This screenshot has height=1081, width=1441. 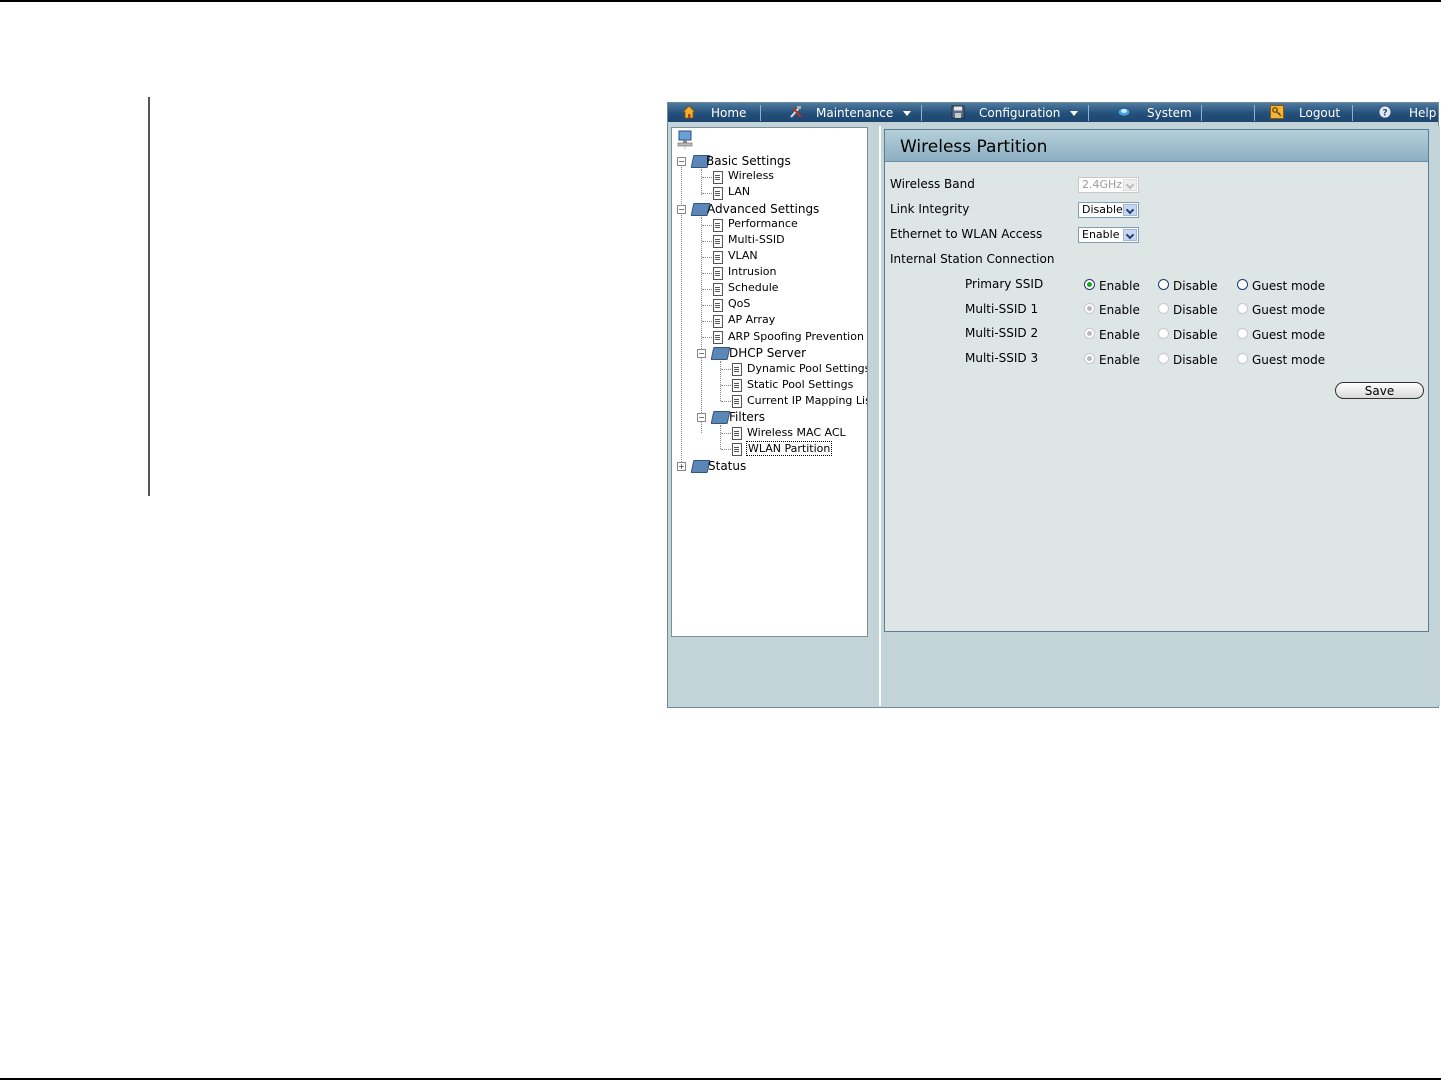 I want to click on menu-home: Home, so click(x=728, y=112).